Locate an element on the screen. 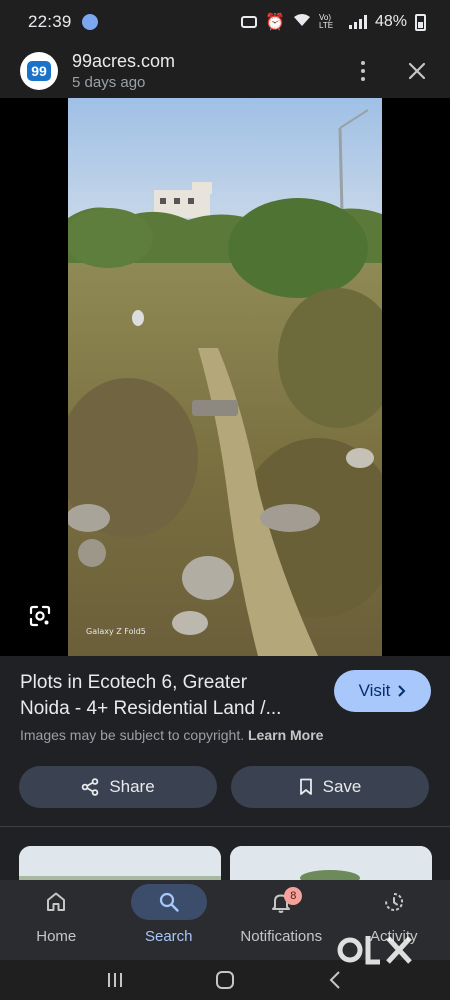 The image size is (450, 1000). nav-home-label: Home is located at coordinates (56, 936).